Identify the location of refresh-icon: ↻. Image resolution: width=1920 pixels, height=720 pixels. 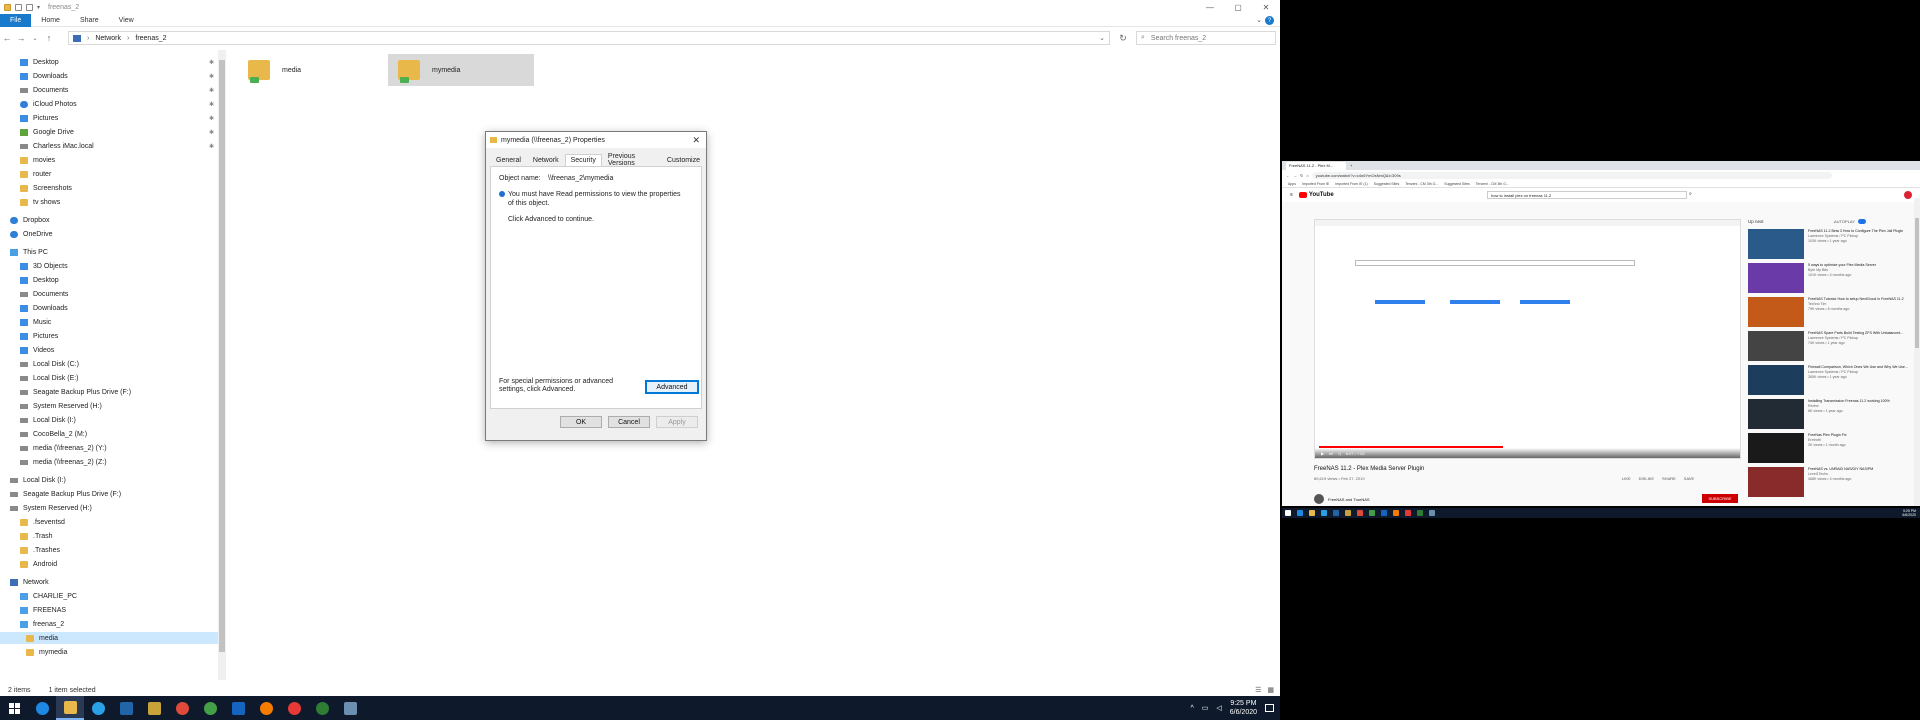
(1123, 38).